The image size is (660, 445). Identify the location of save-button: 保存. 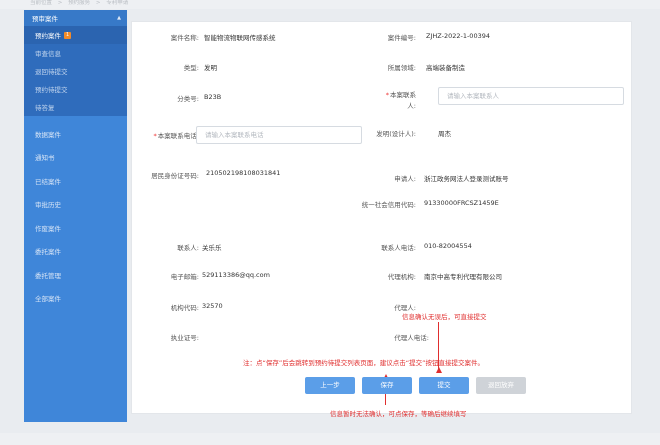
(387, 385).